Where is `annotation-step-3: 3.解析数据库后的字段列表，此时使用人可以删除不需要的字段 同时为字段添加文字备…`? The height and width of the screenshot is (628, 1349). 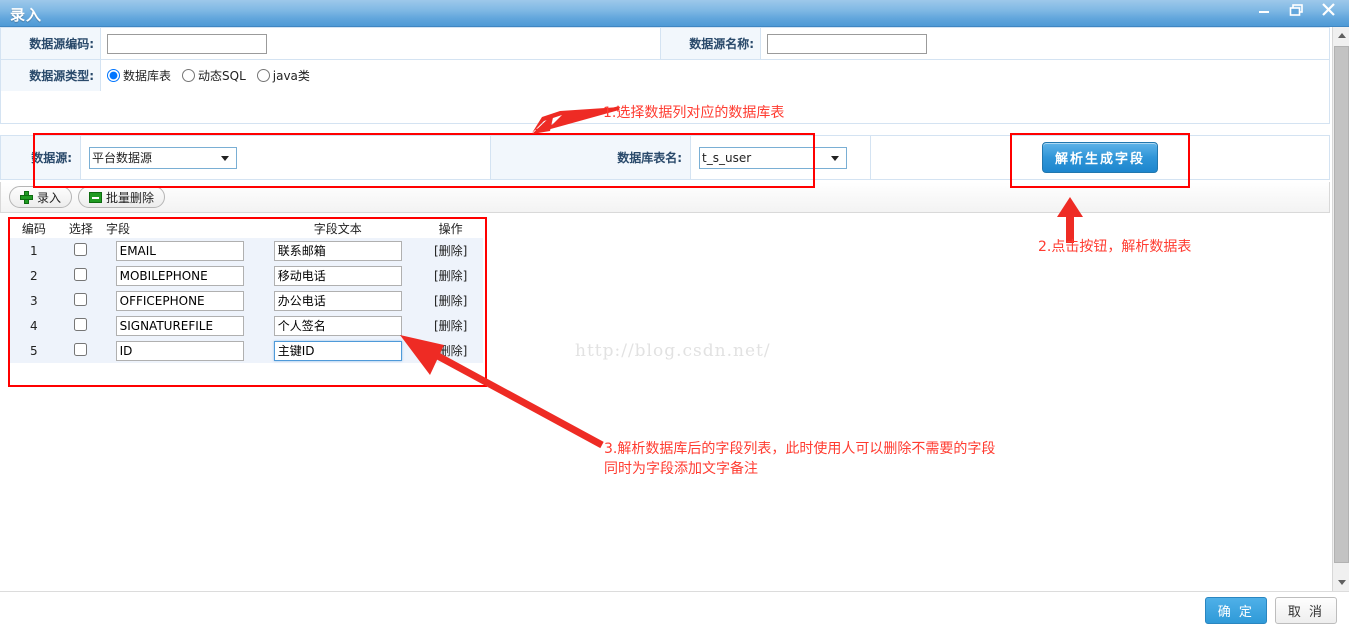 annotation-step-3: 3.解析数据库后的字段列表，此时使用人可以删除不需要的字段 同时为字段添加文字备… is located at coordinates (800, 459).